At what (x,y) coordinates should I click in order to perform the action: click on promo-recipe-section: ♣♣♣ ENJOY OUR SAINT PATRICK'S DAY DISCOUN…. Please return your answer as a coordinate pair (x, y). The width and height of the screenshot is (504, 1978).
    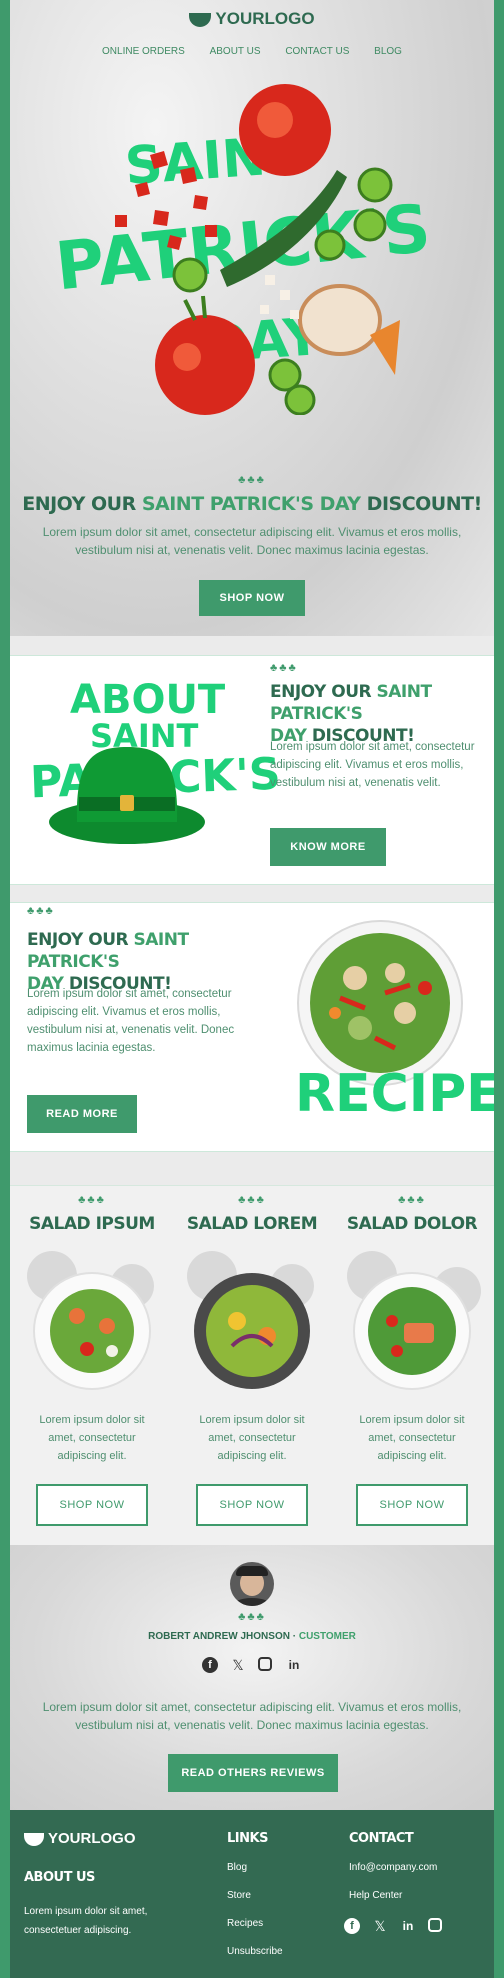
    Looking at the image, I should click on (252, 1027).